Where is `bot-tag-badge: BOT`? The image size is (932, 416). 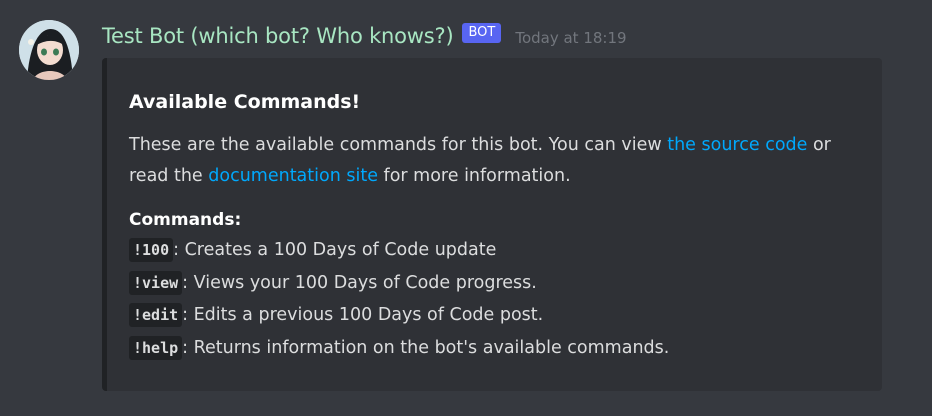
bot-tag-badge: BOT is located at coordinates (482, 33).